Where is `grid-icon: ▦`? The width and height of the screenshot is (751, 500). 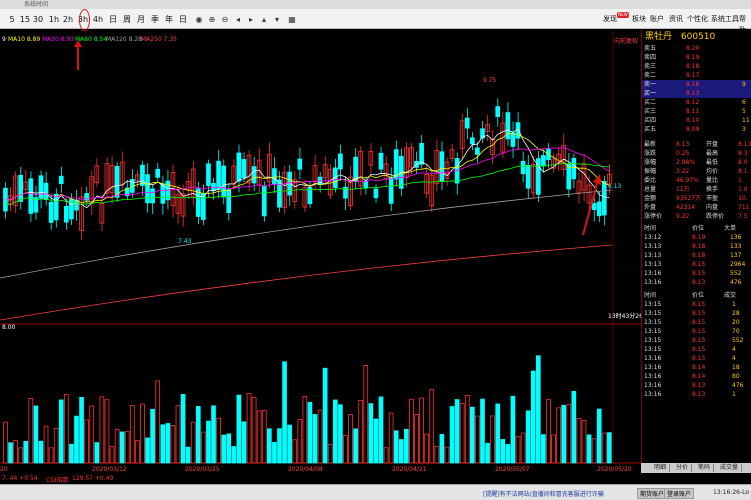 grid-icon: ▦ is located at coordinates (292, 19).